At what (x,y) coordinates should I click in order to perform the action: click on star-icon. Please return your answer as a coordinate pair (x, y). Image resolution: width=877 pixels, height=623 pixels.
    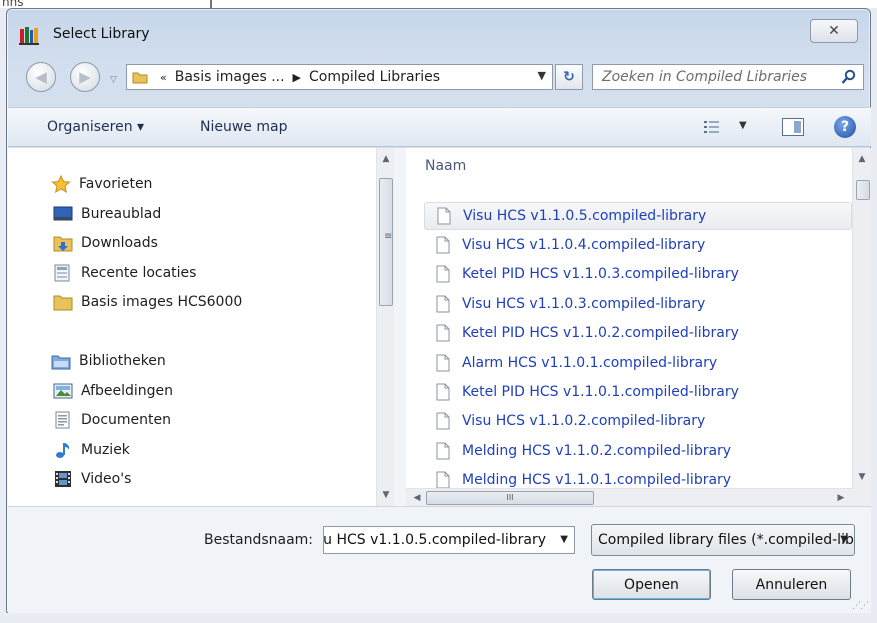
    Looking at the image, I should click on (61, 184).